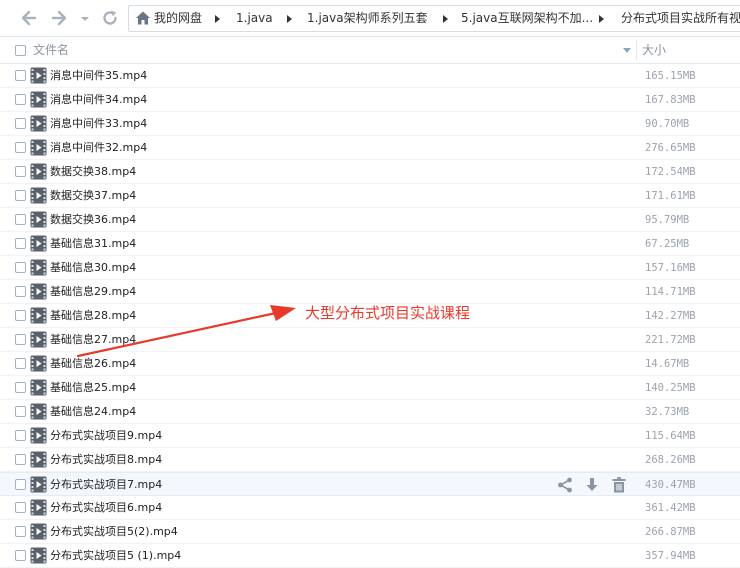 Image resolution: width=740 pixels, height=568 pixels. What do you see at coordinates (93, 244) in the screenshot?
I see `file-name: 基础信息31.mp4` at bounding box center [93, 244].